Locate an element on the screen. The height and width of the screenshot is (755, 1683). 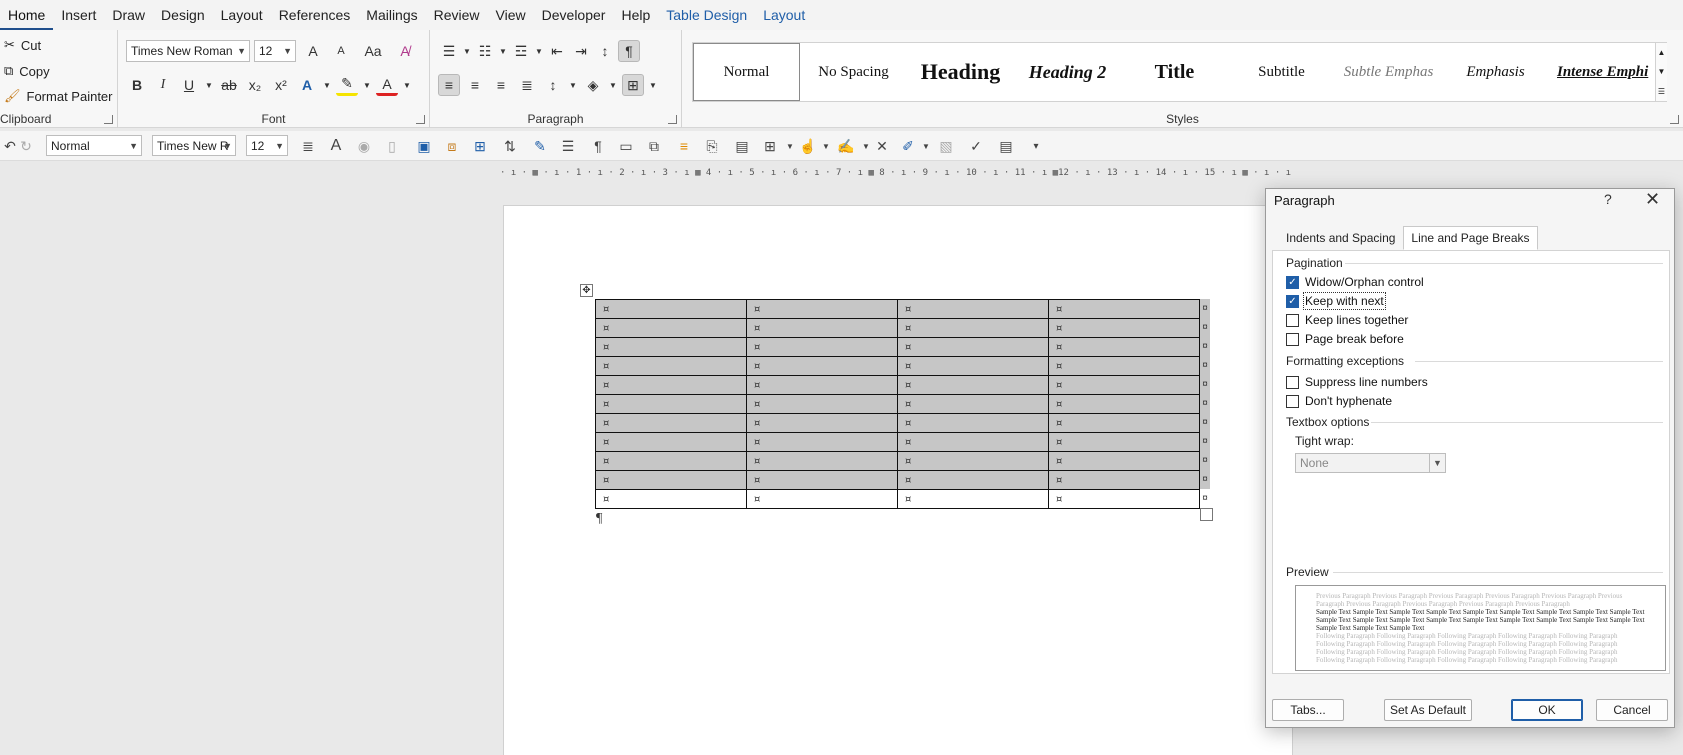
tab-review: Review is located at coordinates (457, 15).